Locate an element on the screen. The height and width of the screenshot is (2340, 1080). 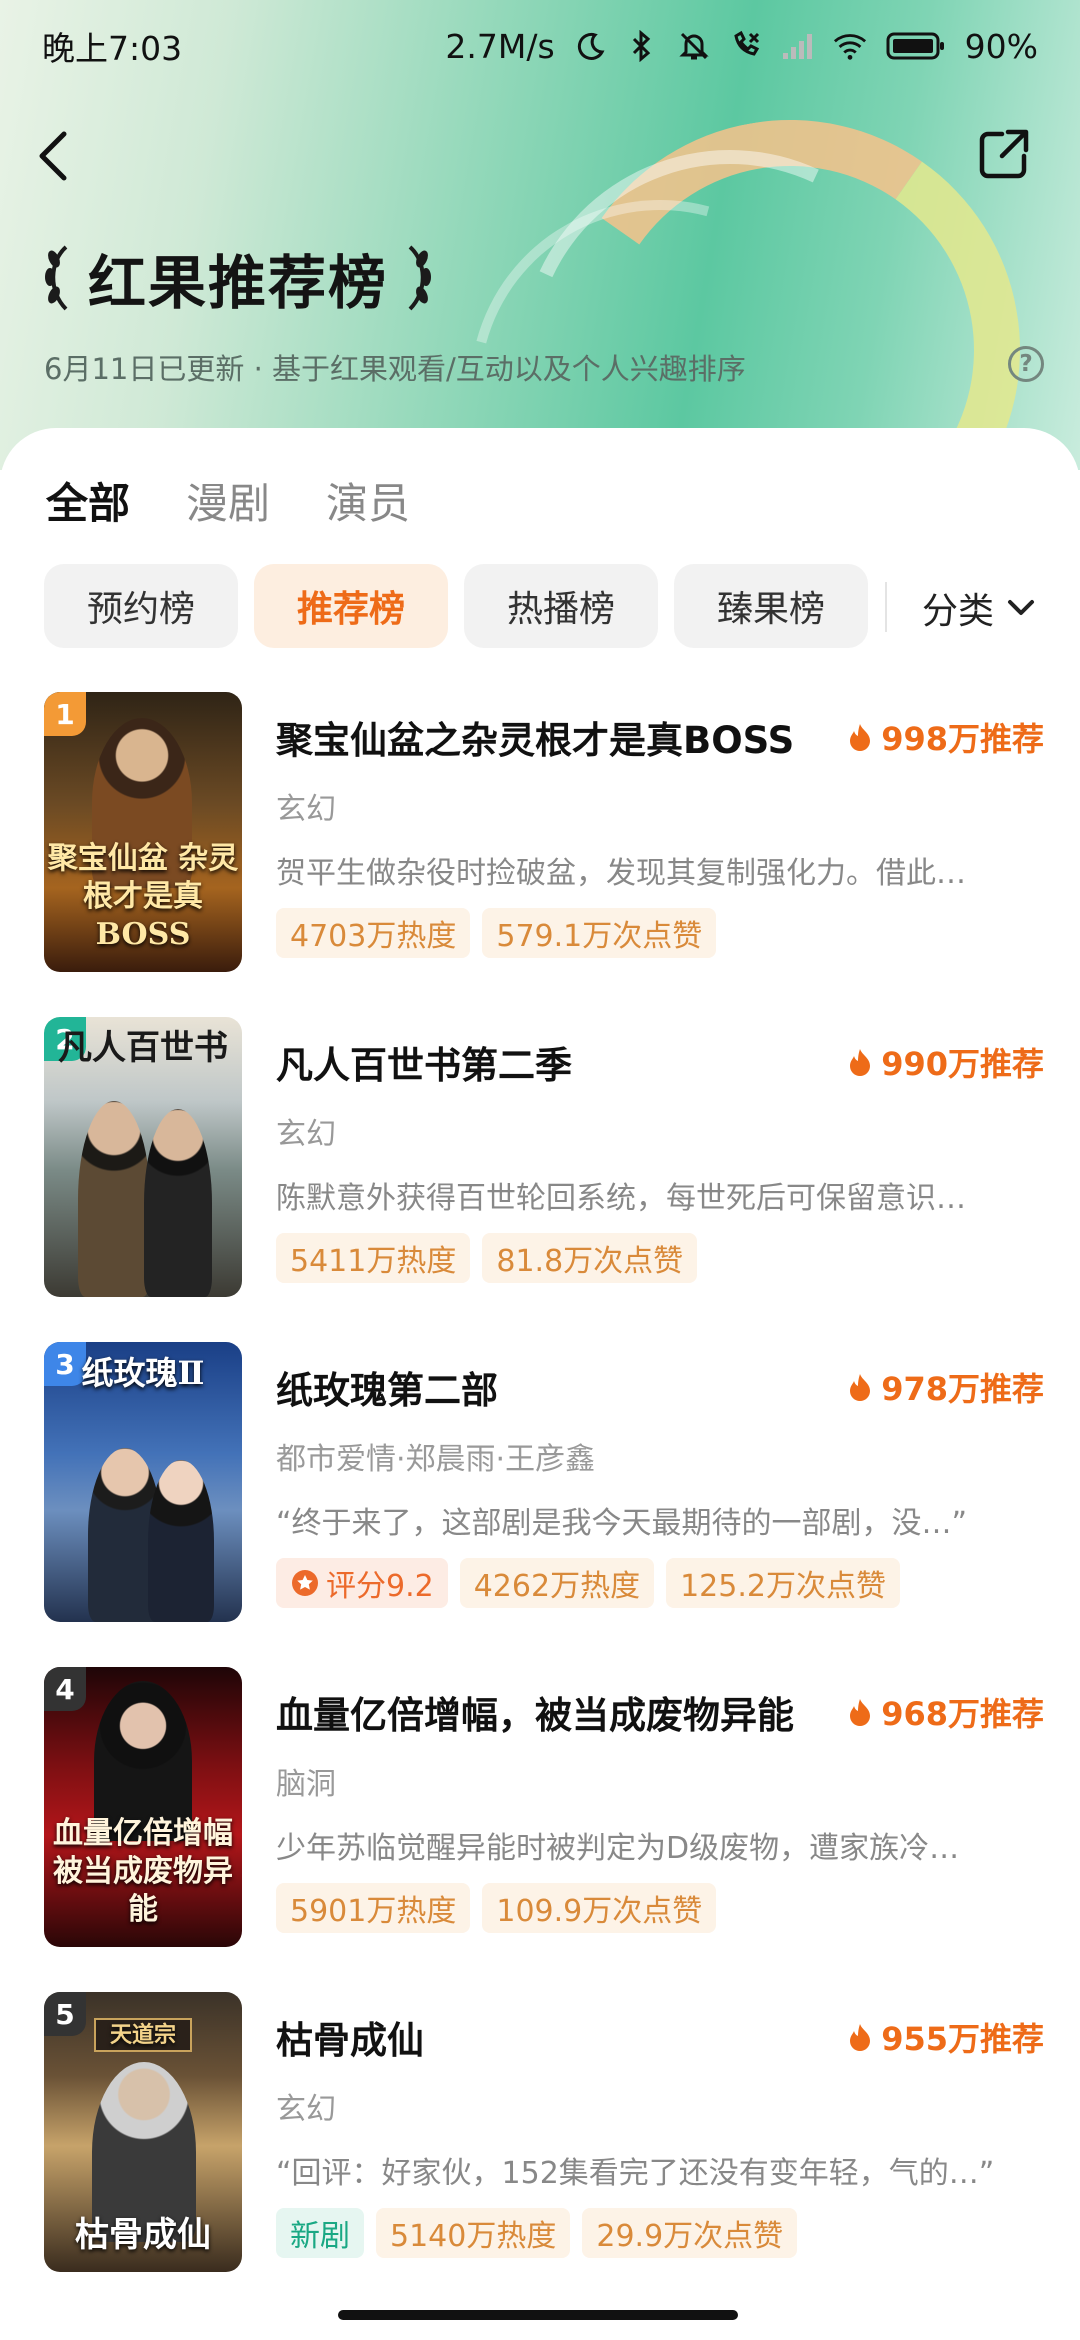
chevron-down-icon is located at coordinates (1021, 607).